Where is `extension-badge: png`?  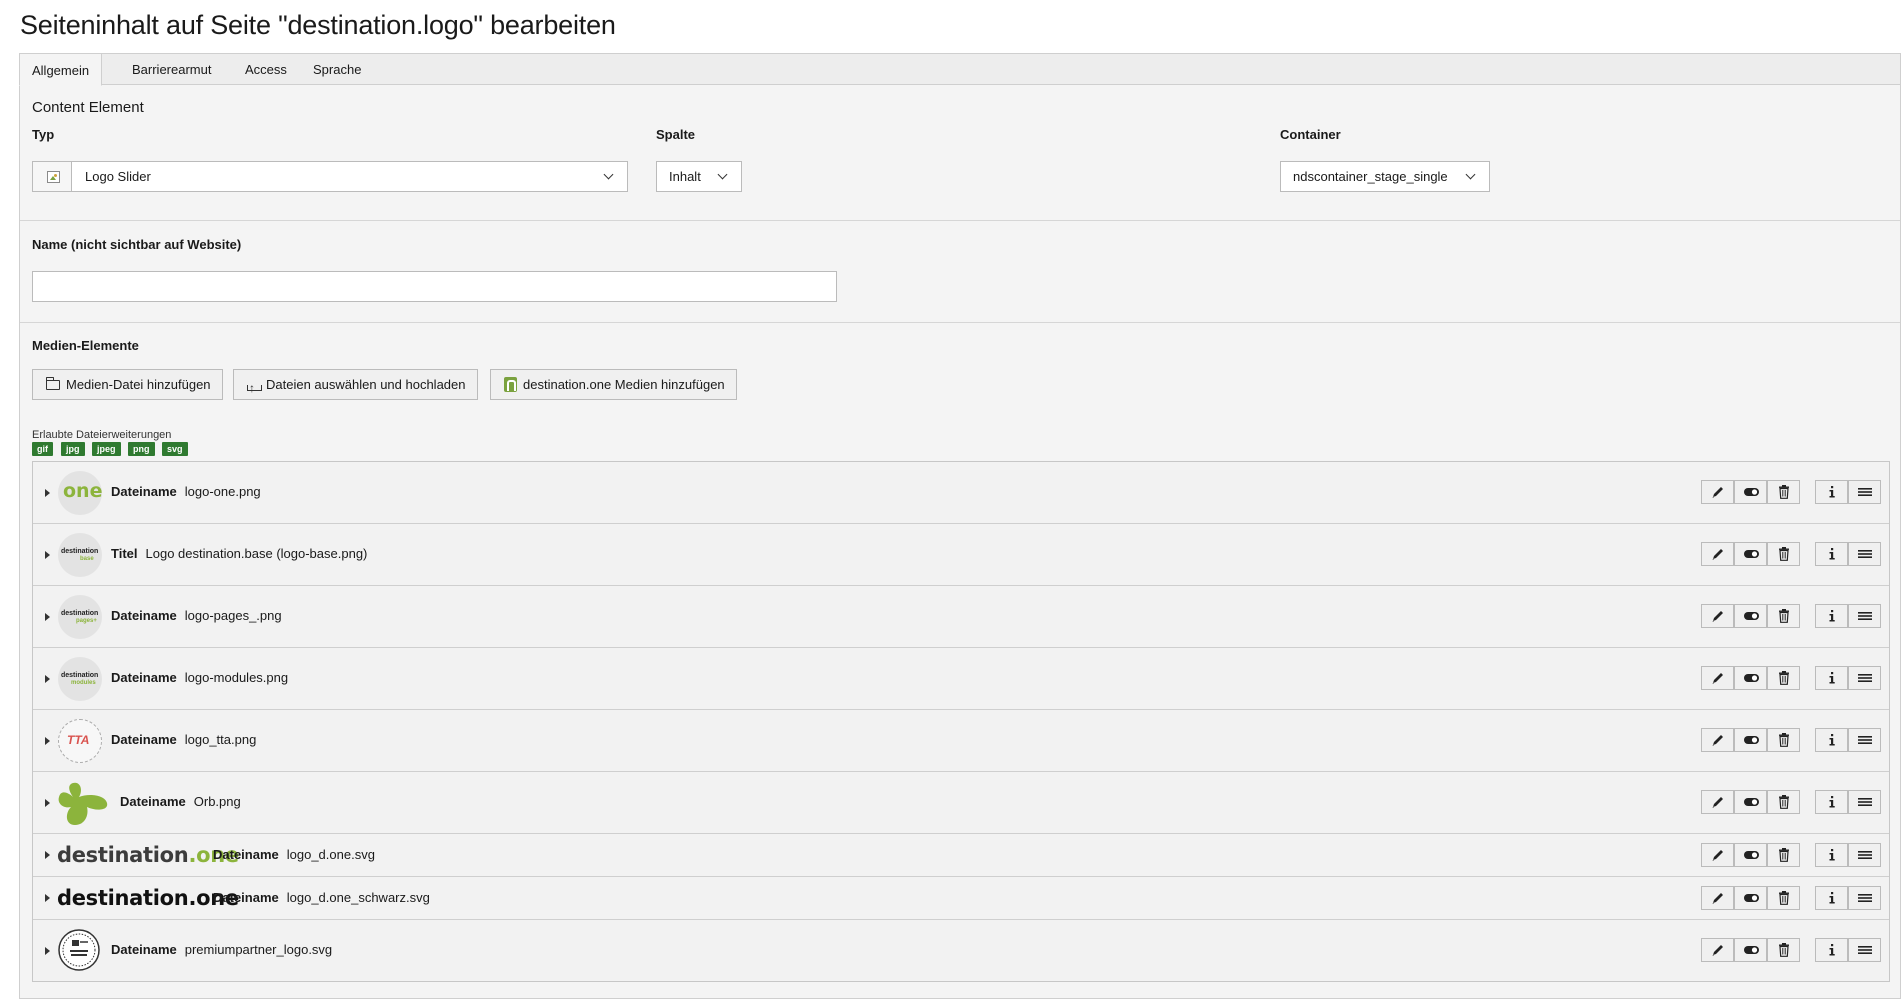
extension-badge: png is located at coordinates (141, 449).